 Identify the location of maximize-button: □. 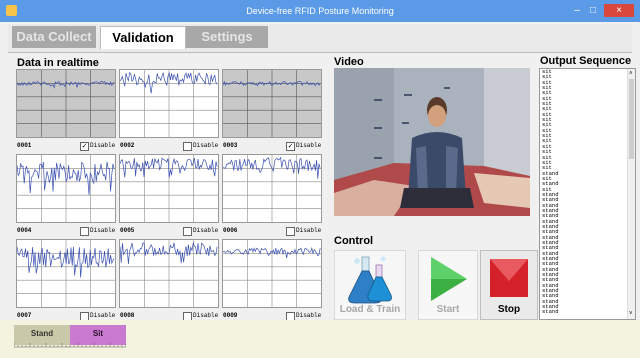
(593, 10).